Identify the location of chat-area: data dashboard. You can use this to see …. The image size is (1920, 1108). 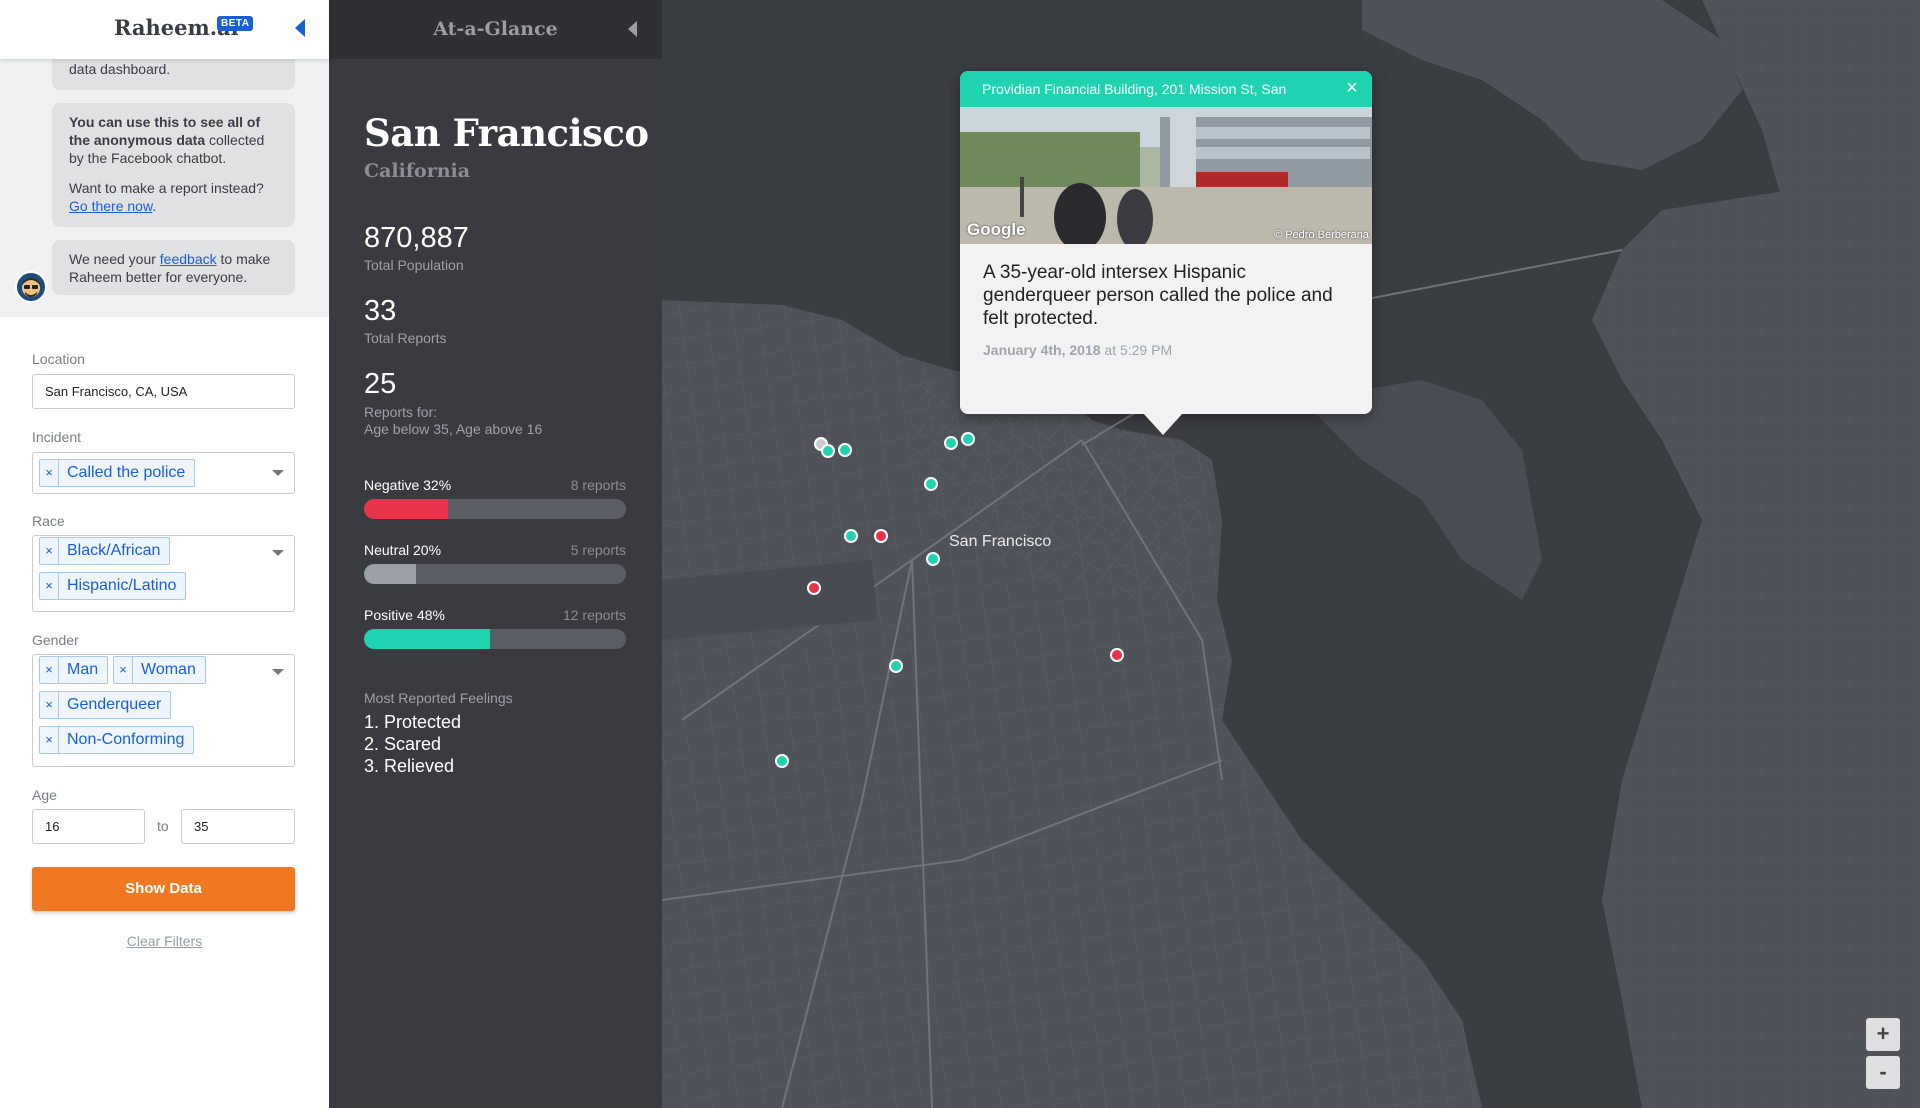
(164, 188).